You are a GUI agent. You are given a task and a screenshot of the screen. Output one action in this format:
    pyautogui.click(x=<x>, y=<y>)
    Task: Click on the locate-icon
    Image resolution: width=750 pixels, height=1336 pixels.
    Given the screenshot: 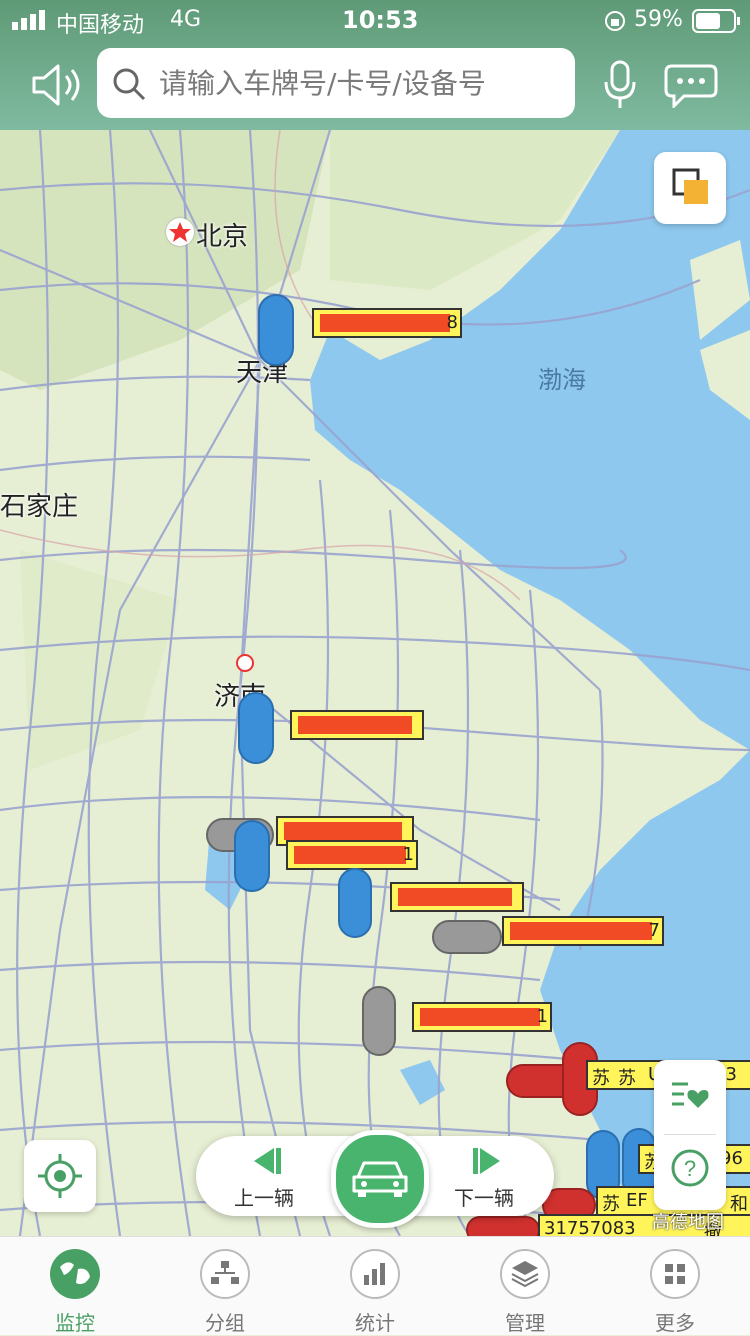 What is the action you would take?
    pyautogui.click(x=60, y=1176)
    